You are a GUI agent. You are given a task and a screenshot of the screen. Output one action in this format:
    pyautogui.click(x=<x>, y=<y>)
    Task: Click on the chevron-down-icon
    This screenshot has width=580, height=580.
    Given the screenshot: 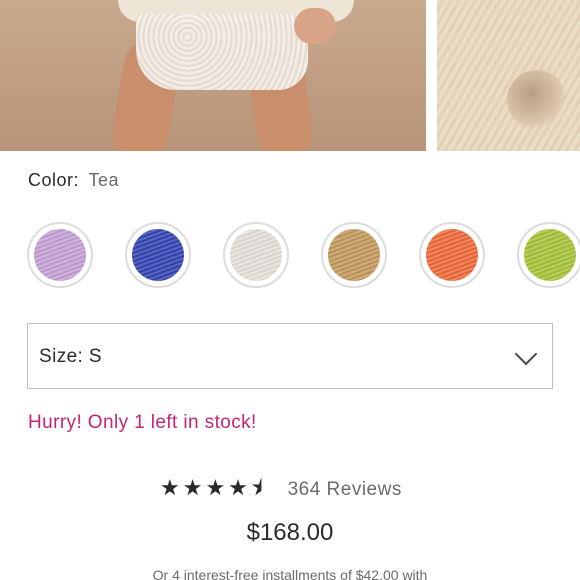 What is the action you would take?
    pyautogui.click(x=526, y=354)
    